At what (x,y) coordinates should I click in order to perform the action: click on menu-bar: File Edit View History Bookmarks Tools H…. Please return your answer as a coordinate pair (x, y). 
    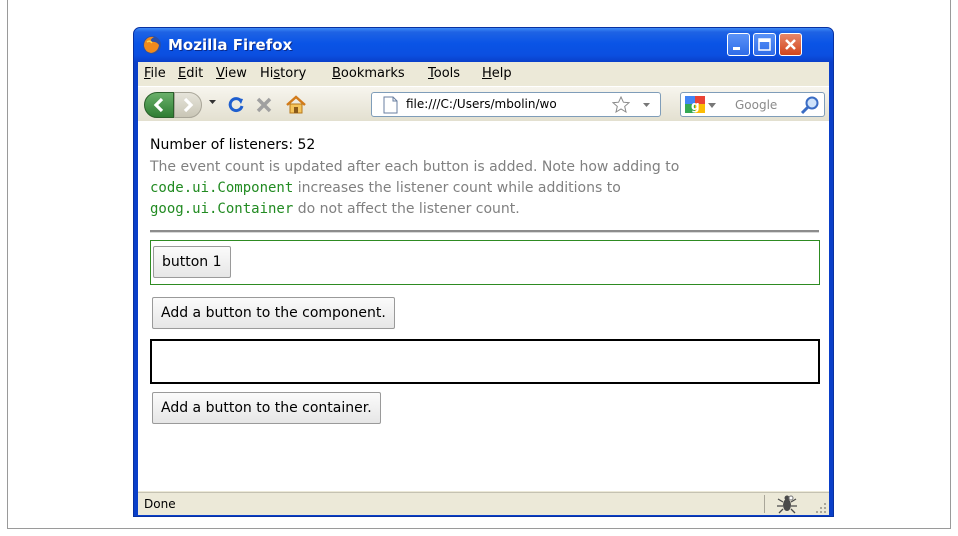
    Looking at the image, I should click on (483, 73).